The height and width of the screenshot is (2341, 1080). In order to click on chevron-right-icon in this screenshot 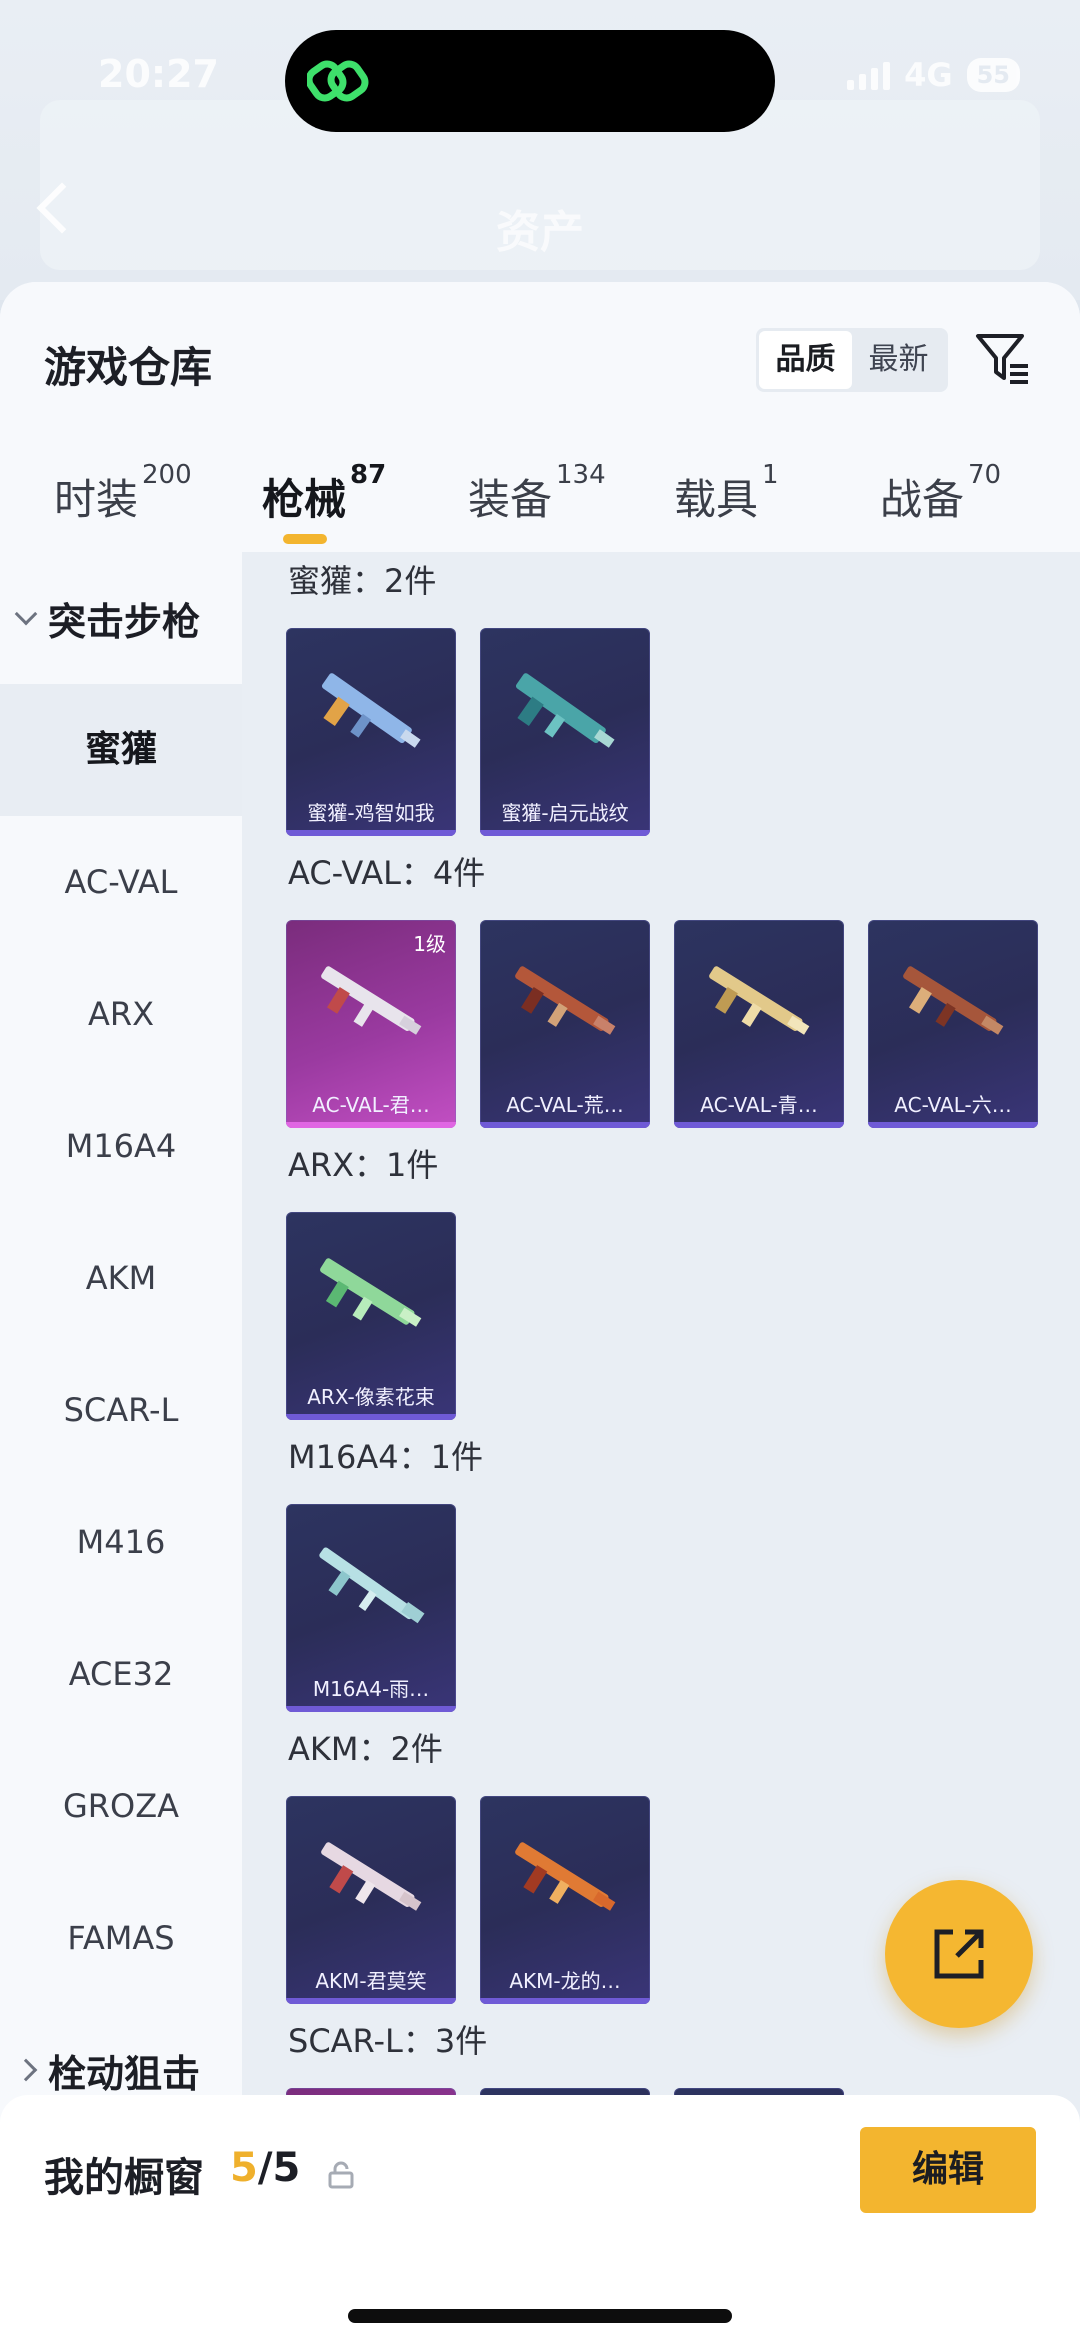, I will do `click(26, 2070)`.